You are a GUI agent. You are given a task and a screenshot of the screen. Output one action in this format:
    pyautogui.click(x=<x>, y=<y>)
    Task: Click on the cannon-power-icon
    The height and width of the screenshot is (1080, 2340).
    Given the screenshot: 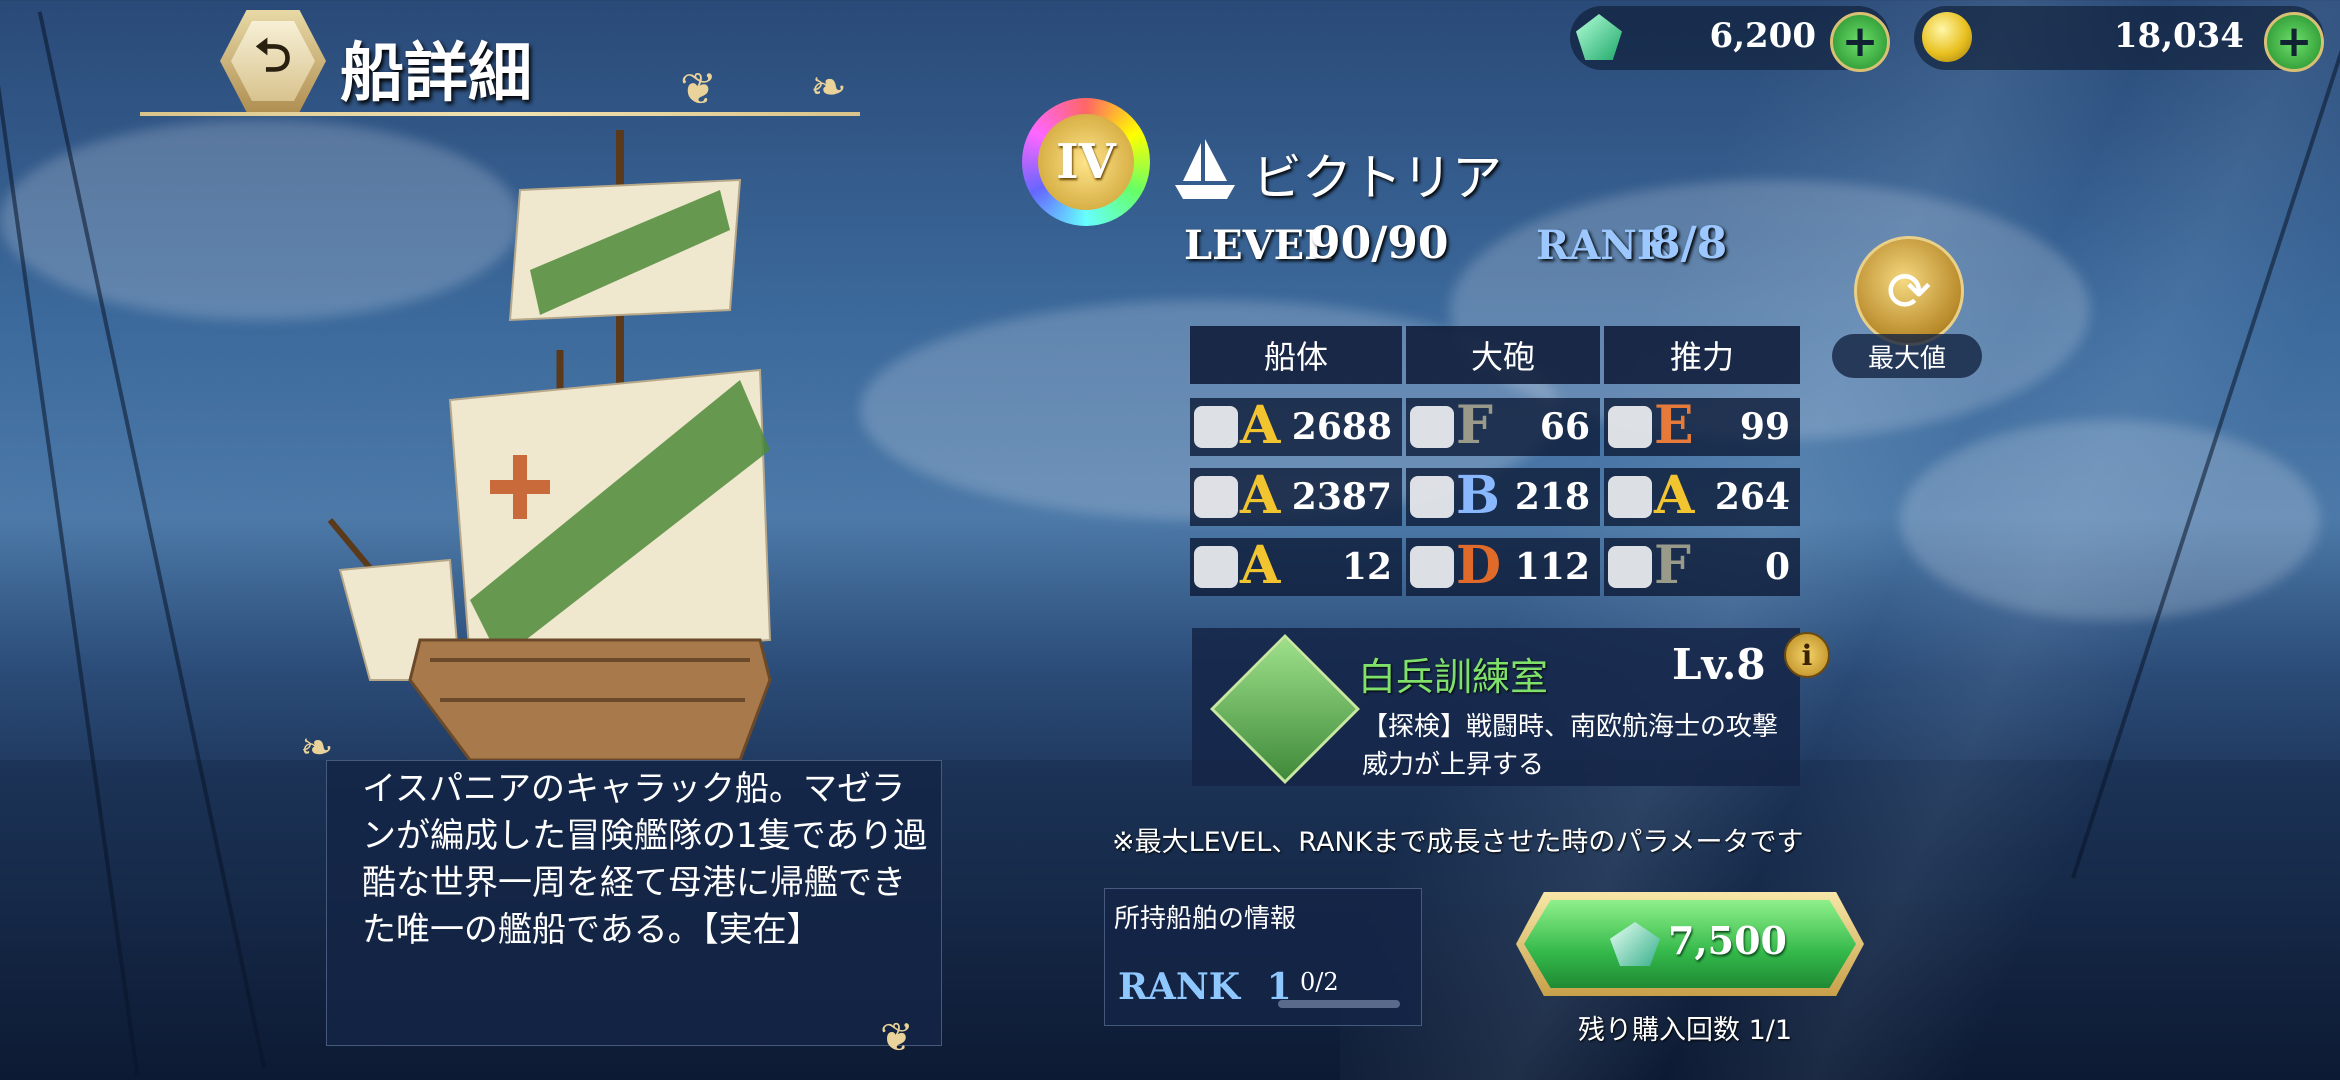 What is the action you would take?
    pyautogui.click(x=1432, y=567)
    